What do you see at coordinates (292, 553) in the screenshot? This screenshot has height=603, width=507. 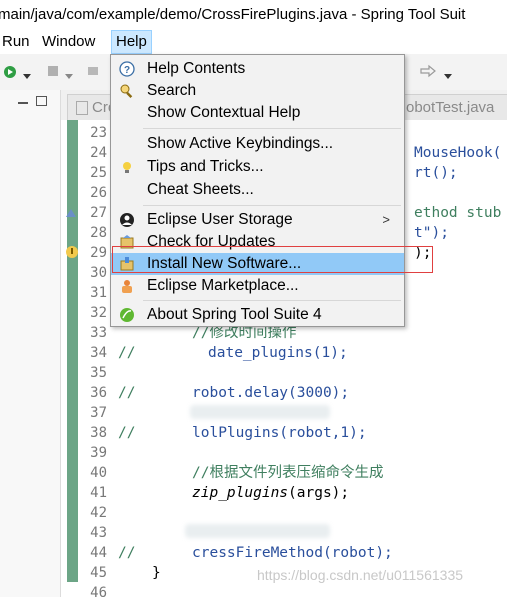 I see `code-line: cressFireMethod(robot);` at bounding box center [292, 553].